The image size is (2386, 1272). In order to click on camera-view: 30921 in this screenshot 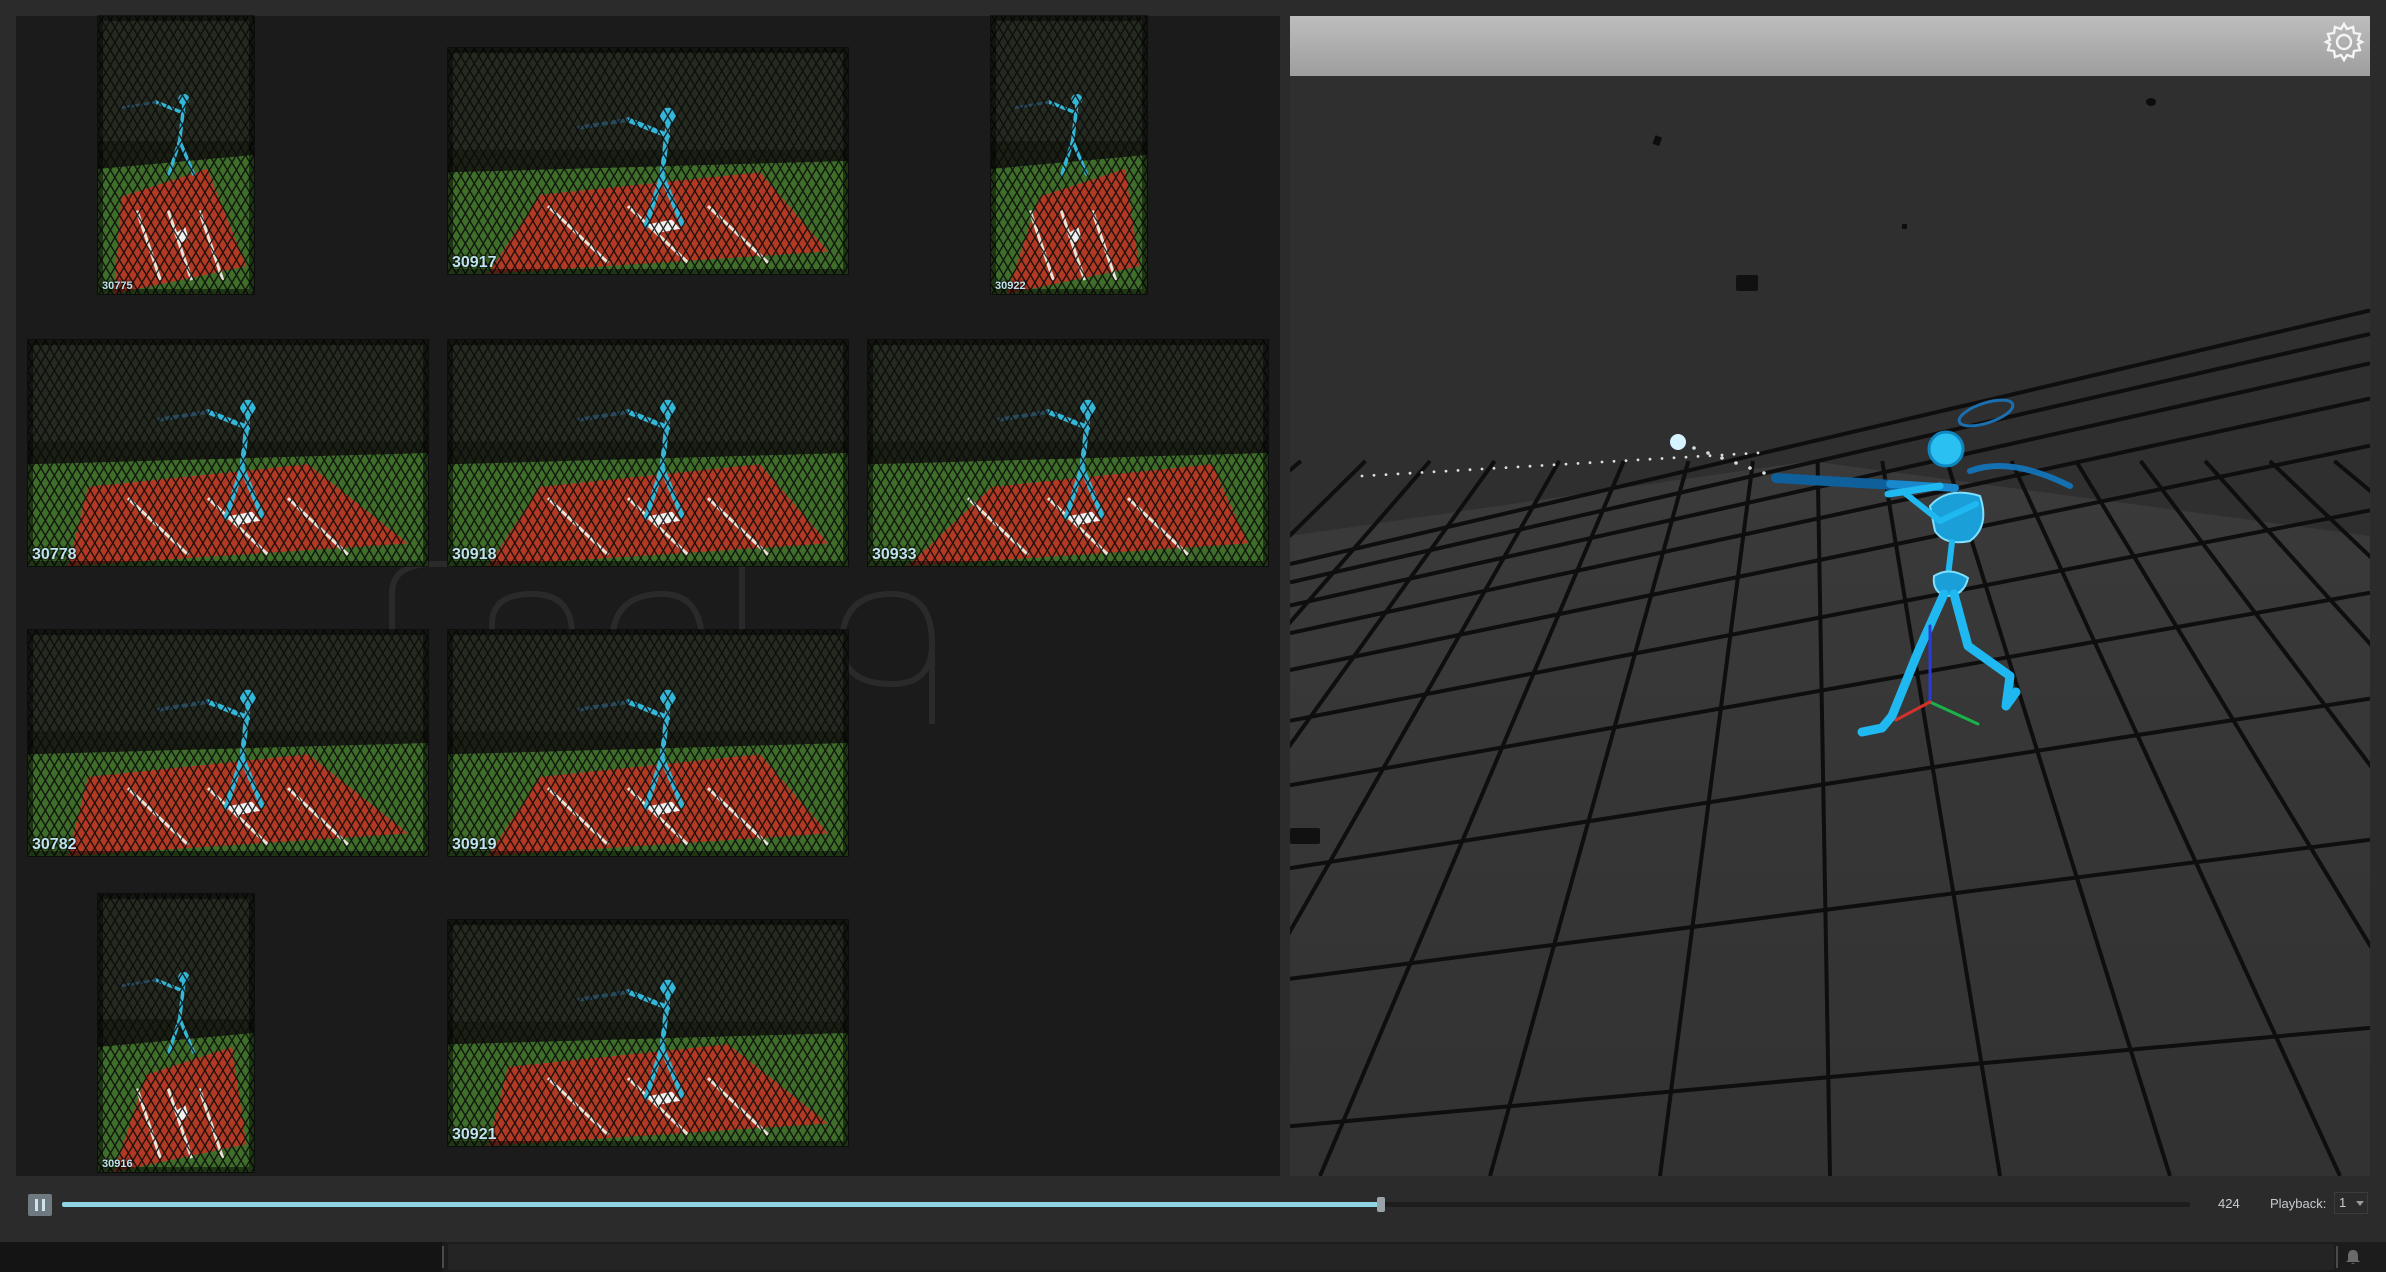, I will do `click(648, 1033)`.